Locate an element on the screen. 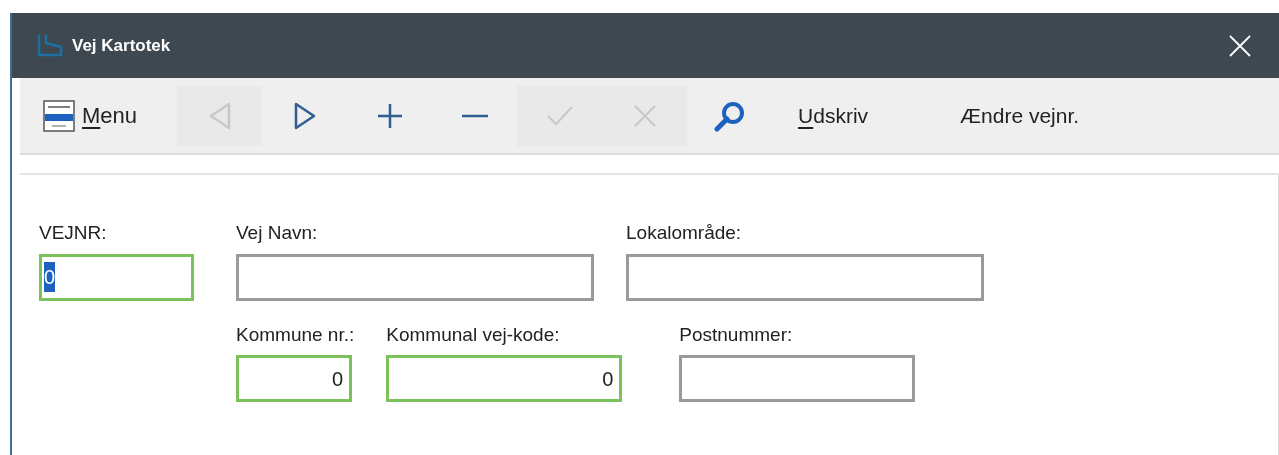 This screenshot has width=1279, height=455. window-title: Vej Kartotek is located at coordinates (121, 45).